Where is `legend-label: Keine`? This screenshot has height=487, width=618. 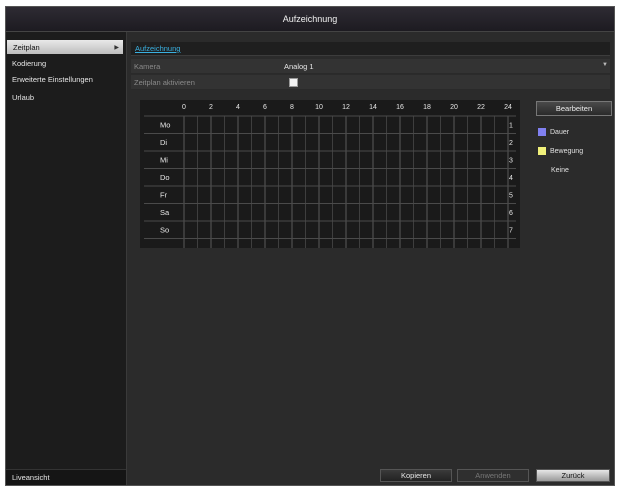
legend-label: Keine is located at coordinates (560, 170).